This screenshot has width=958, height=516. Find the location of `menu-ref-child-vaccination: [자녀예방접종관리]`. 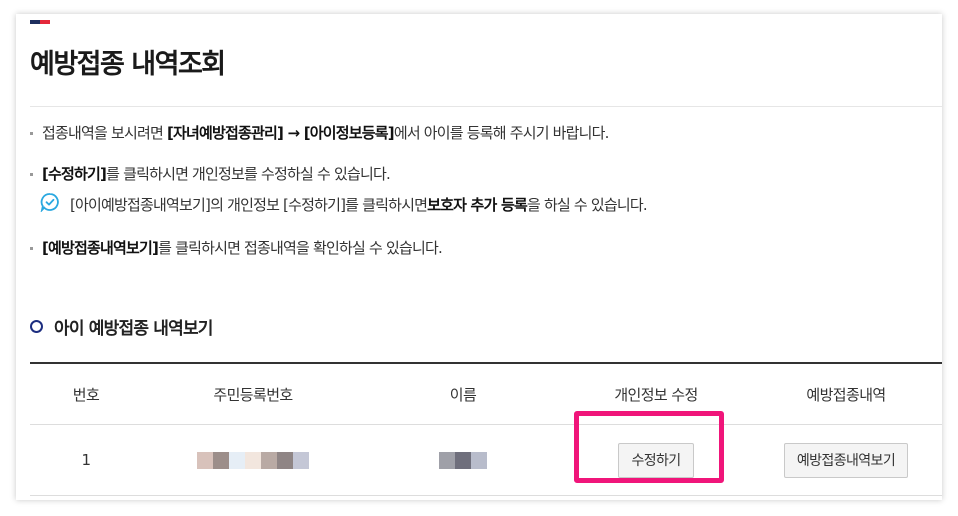

menu-ref-child-vaccination: [자녀예방접종관리] is located at coordinates (225, 133).